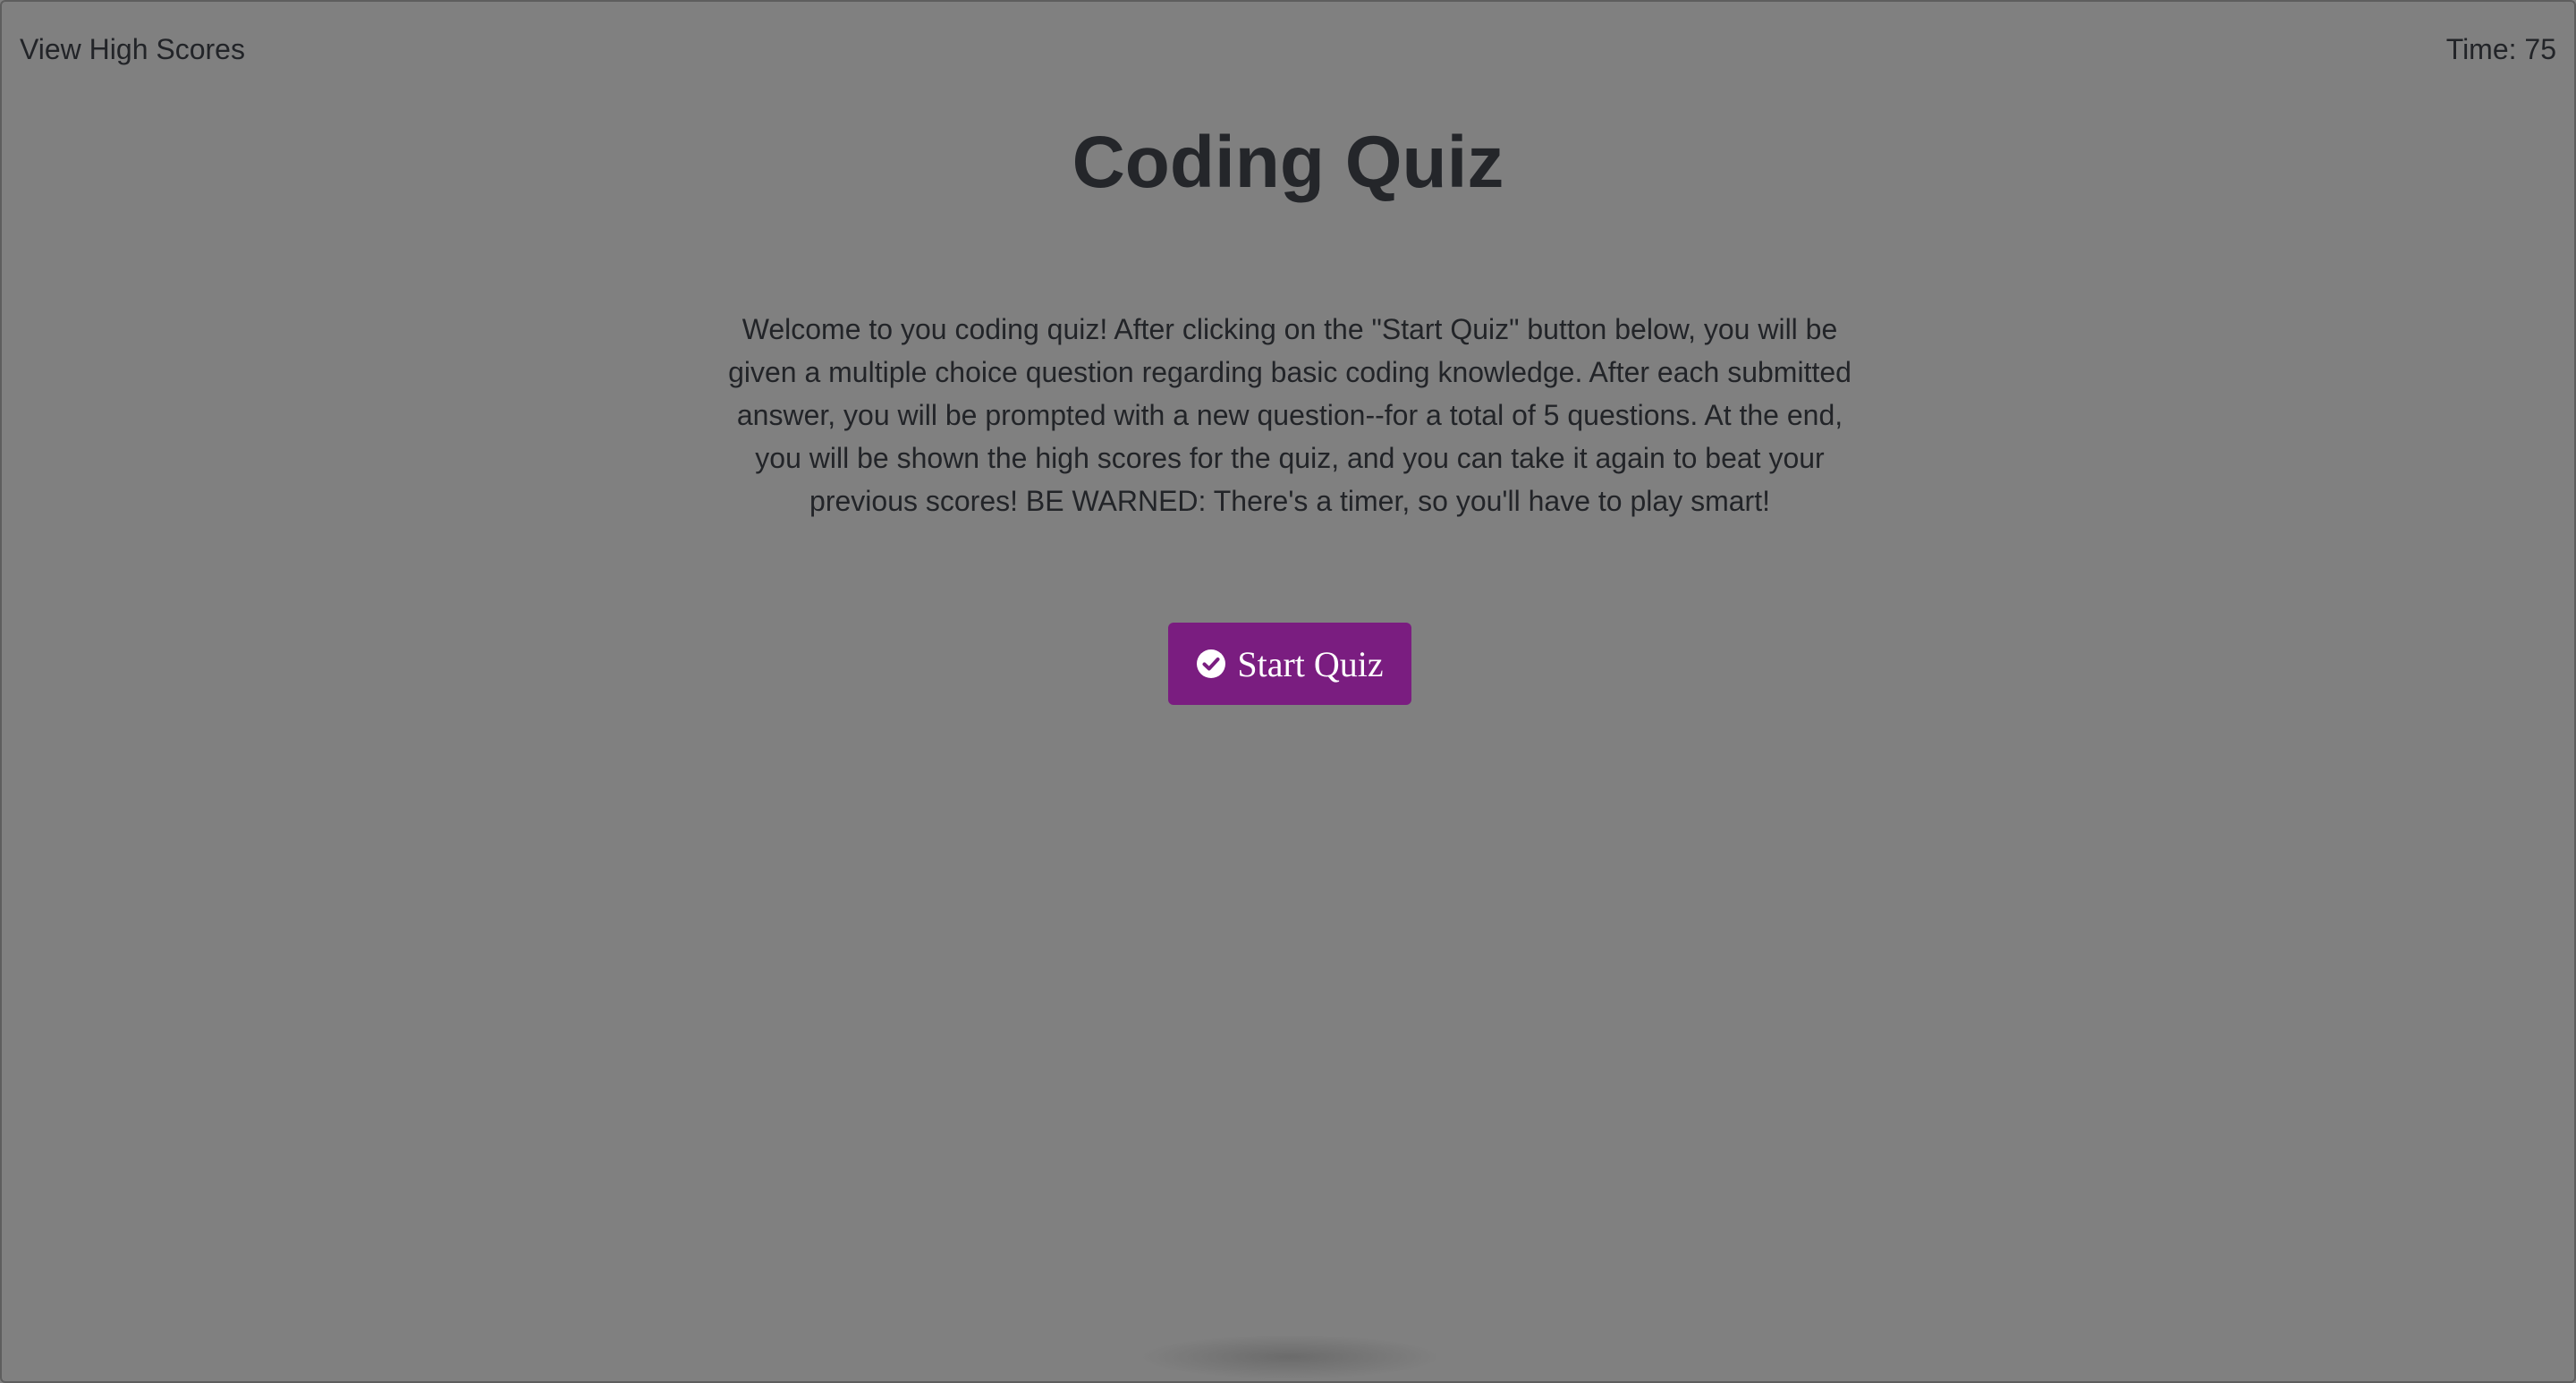 This screenshot has width=2576, height=1383. I want to click on view-high-scores-link: View High Scores, so click(132, 49).